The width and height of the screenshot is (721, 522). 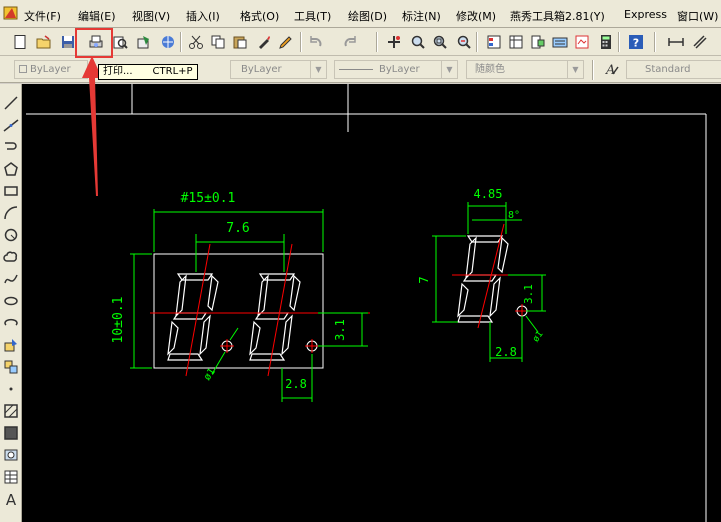 What do you see at coordinates (312, 16) in the screenshot?
I see `menu-tools: 工具(T)` at bounding box center [312, 16].